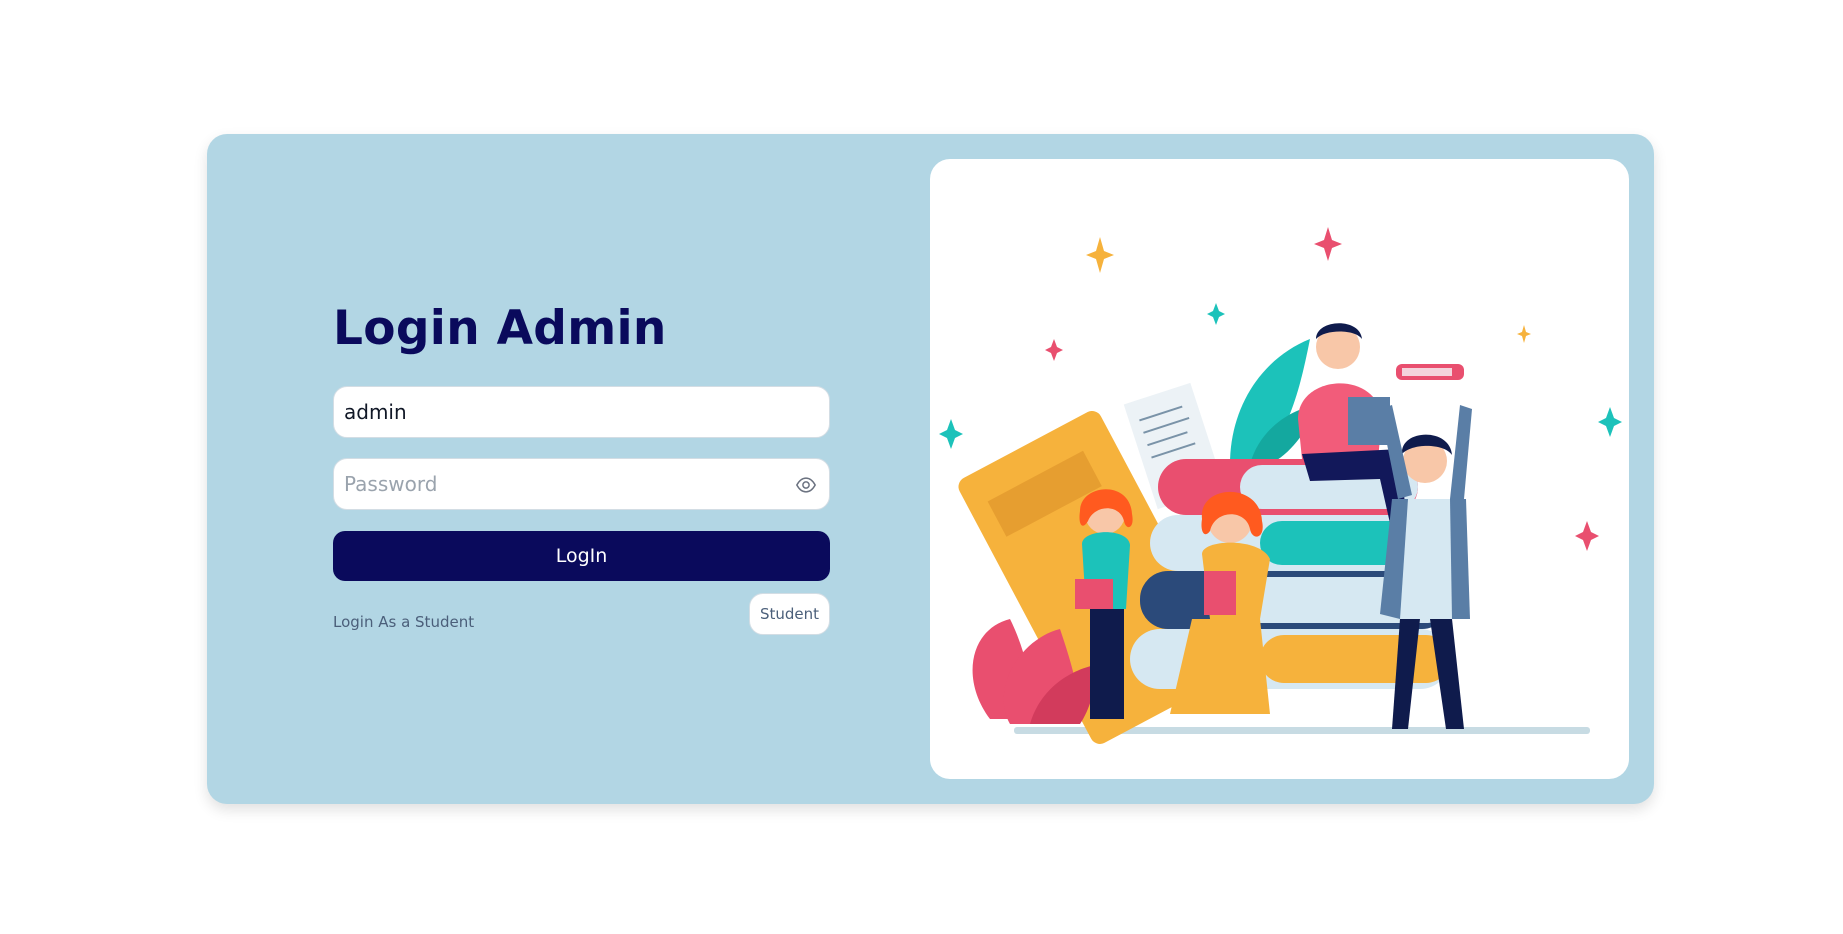 The width and height of the screenshot is (1843, 934). I want to click on login-button: LogIn, so click(581, 556).